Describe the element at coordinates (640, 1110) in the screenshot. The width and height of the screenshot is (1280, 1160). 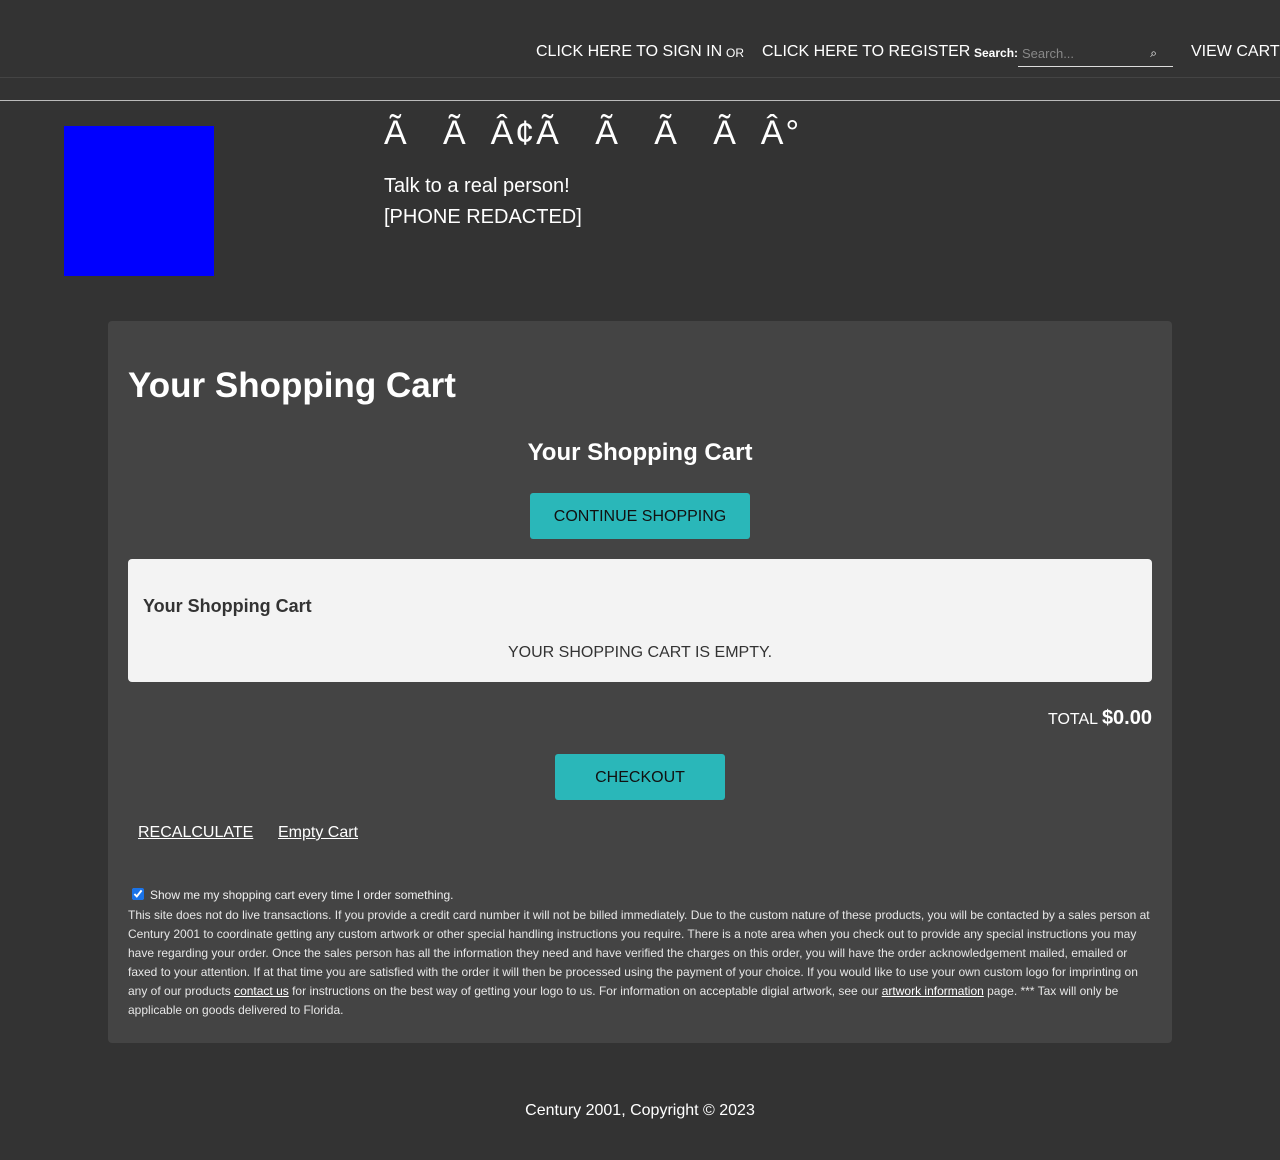
I see `footer-copyright: Century 2001, Copyright © 2023` at that location.